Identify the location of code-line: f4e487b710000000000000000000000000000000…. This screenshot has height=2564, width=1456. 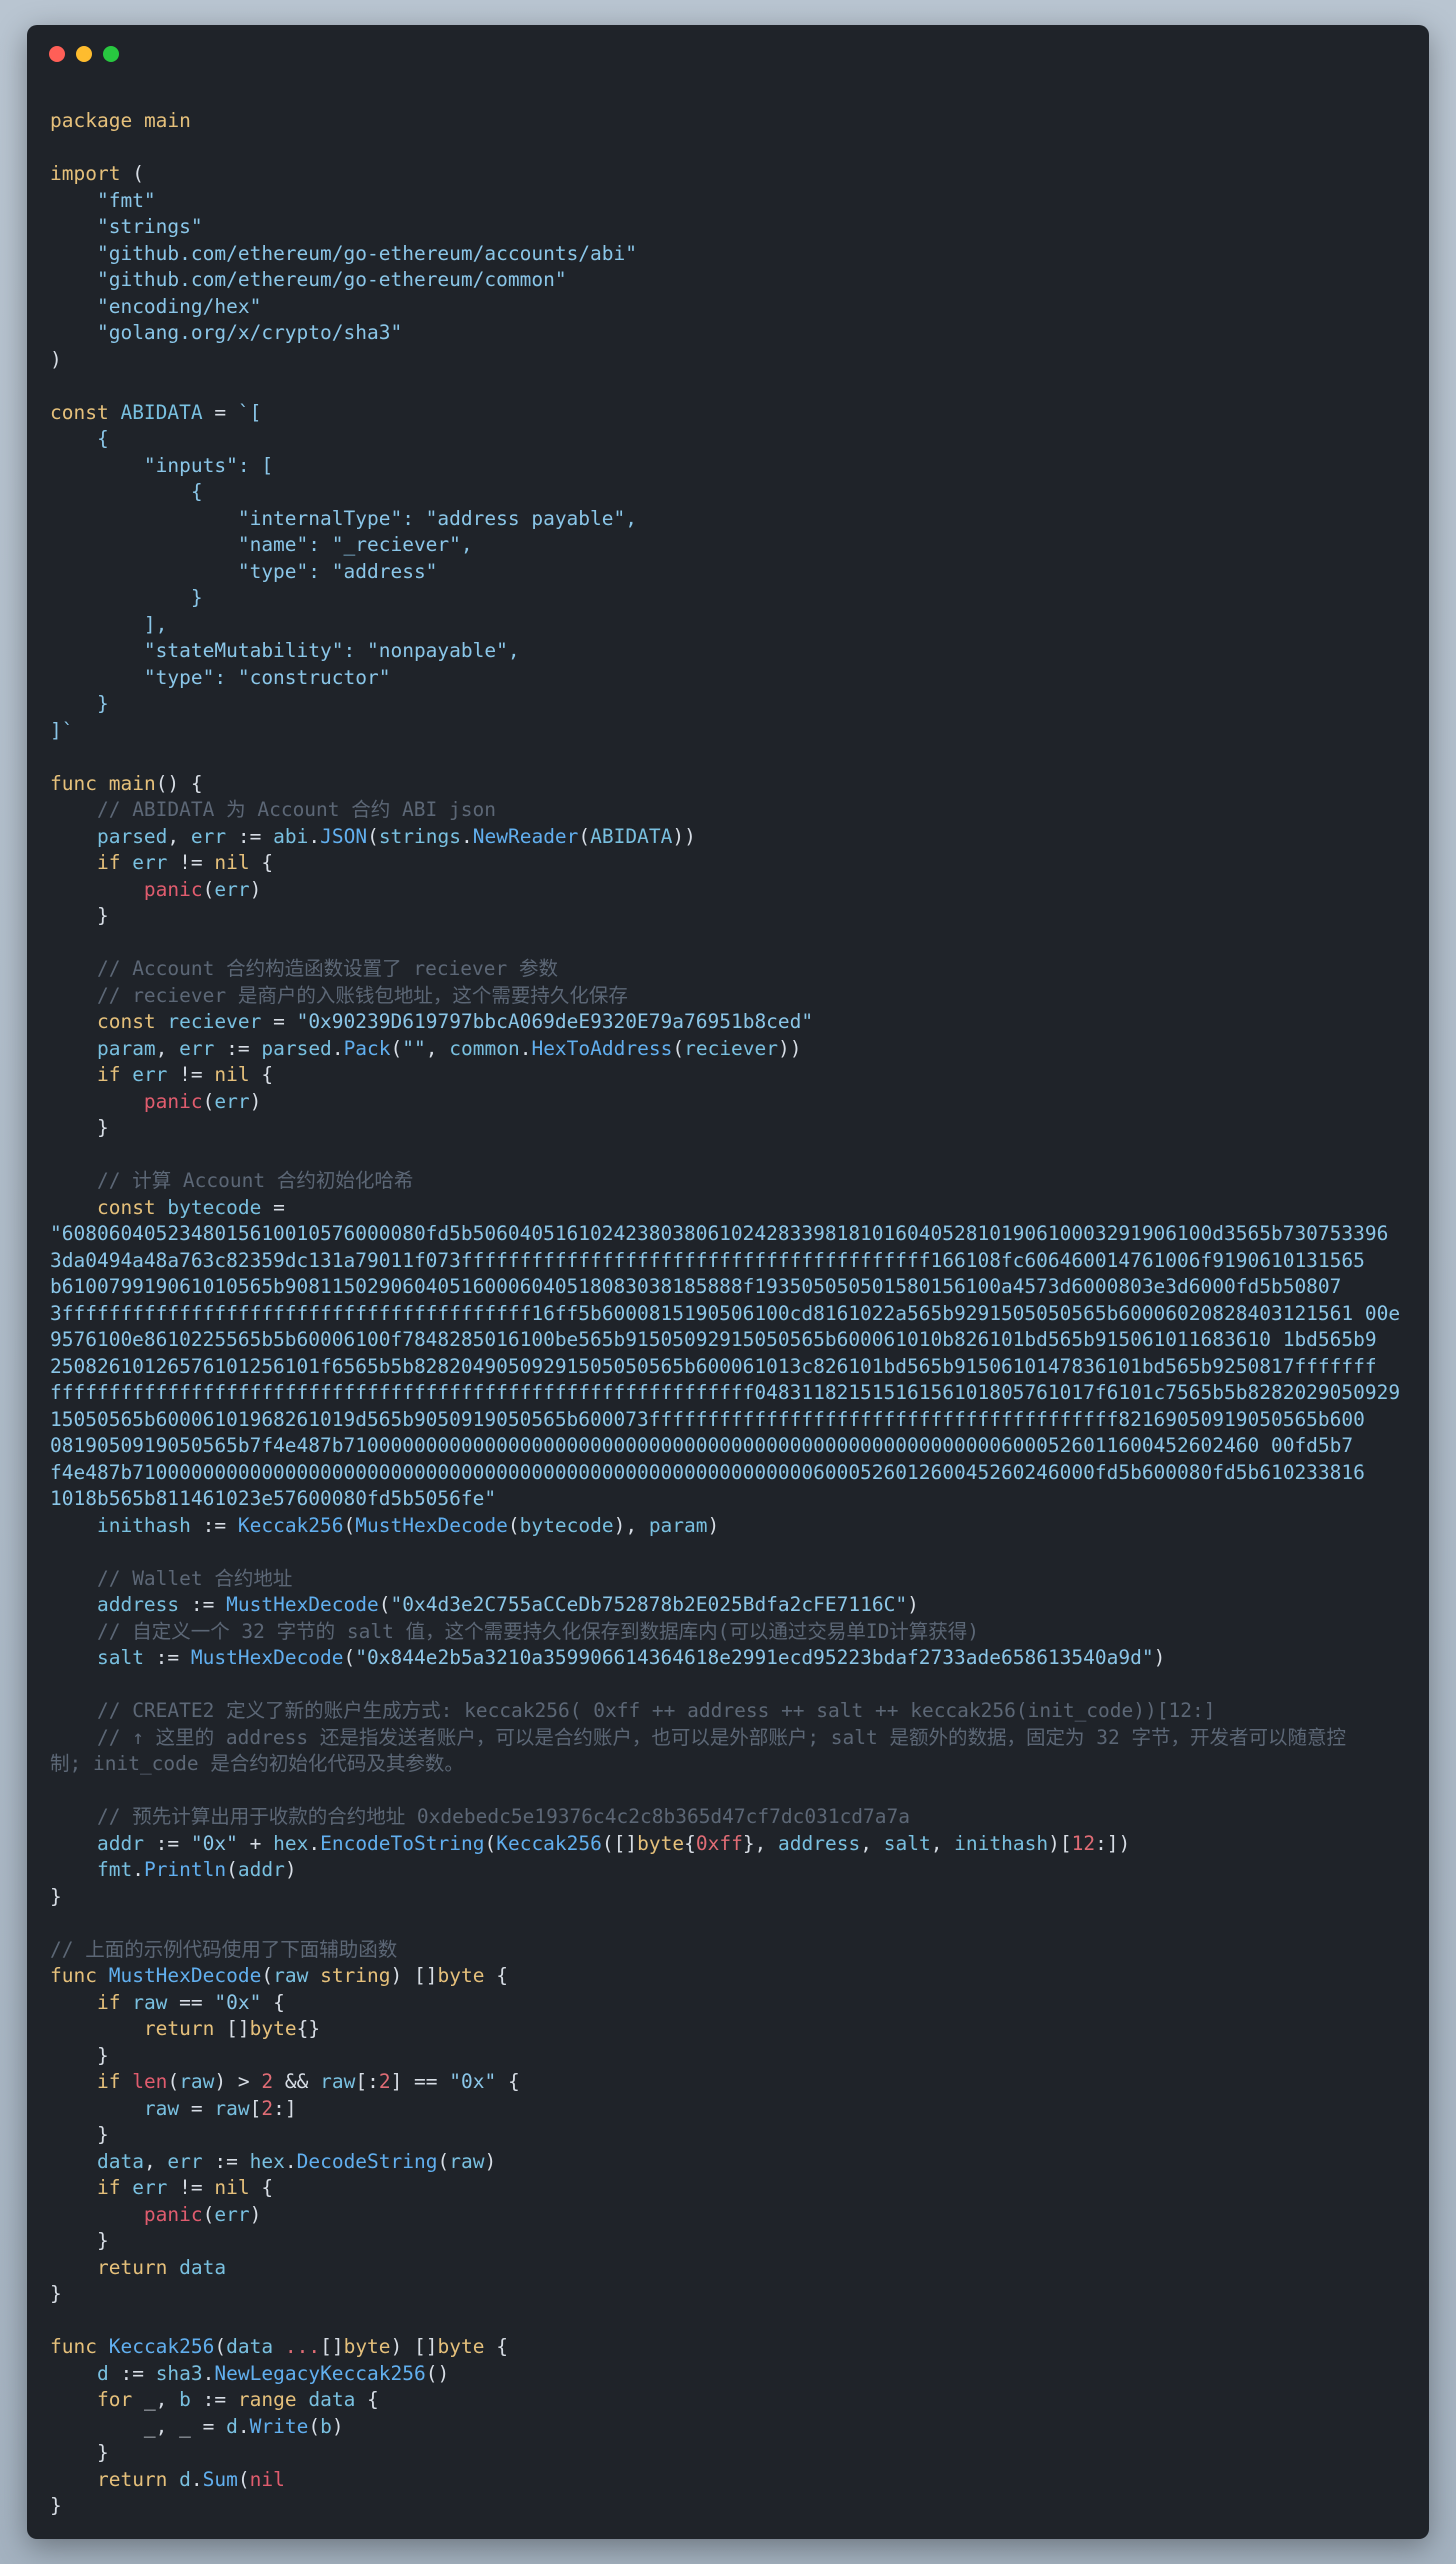
(730, 1473).